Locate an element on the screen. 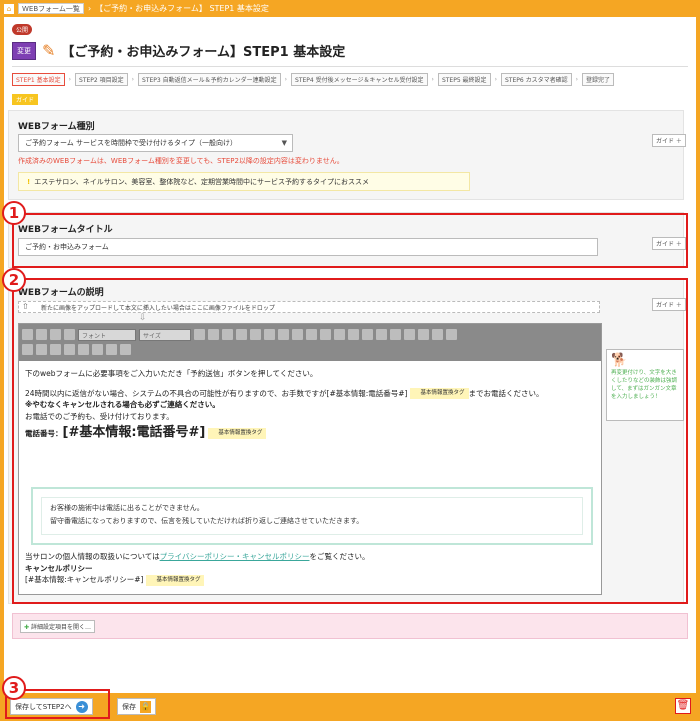 This screenshot has height=721, width=700. save-label: 保存 is located at coordinates (129, 706).